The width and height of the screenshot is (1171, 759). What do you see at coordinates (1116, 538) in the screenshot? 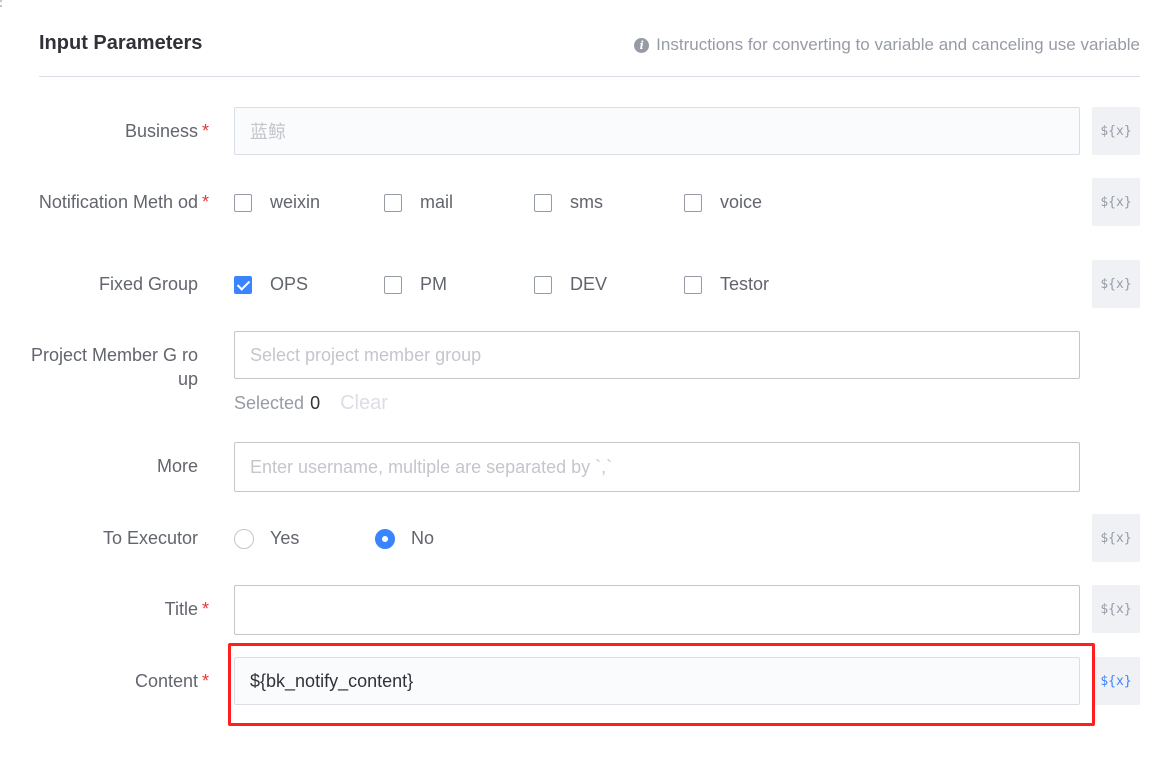
I see `to-executor-variable-button: ${x}` at bounding box center [1116, 538].